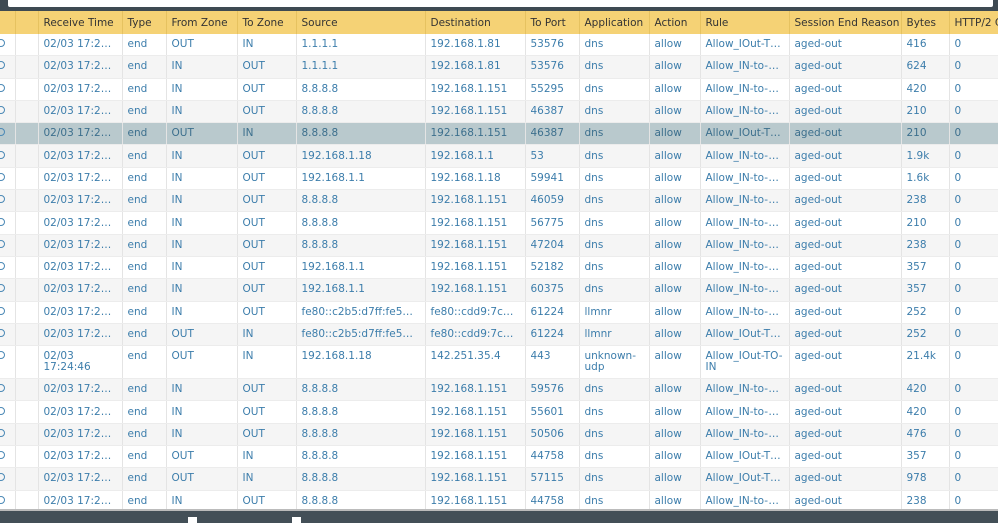 The image size is (998, 526). Describe the element at coordinates (361, 22) in the screenshot. I see `column-header-source: Source` at that location.